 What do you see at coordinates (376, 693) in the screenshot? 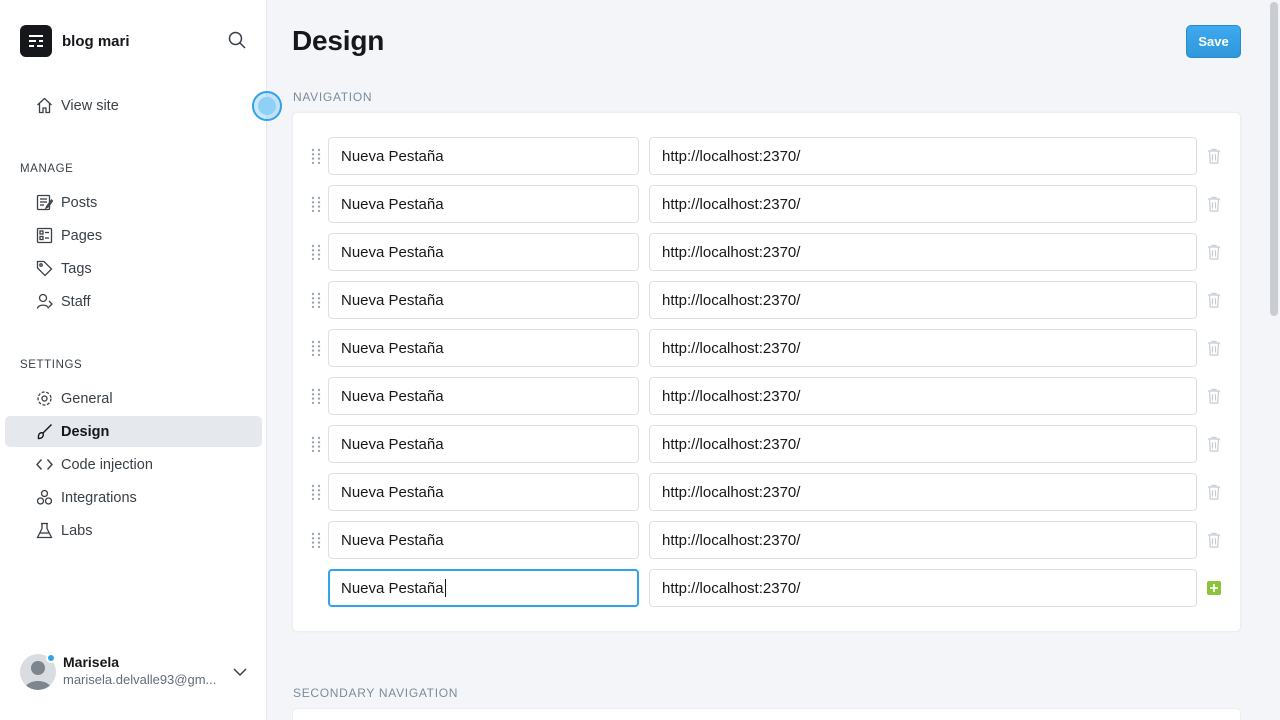
I see `secondary-navigation-section-label: SECONDARY NAVIGATION` at bounding box center [376, 693].